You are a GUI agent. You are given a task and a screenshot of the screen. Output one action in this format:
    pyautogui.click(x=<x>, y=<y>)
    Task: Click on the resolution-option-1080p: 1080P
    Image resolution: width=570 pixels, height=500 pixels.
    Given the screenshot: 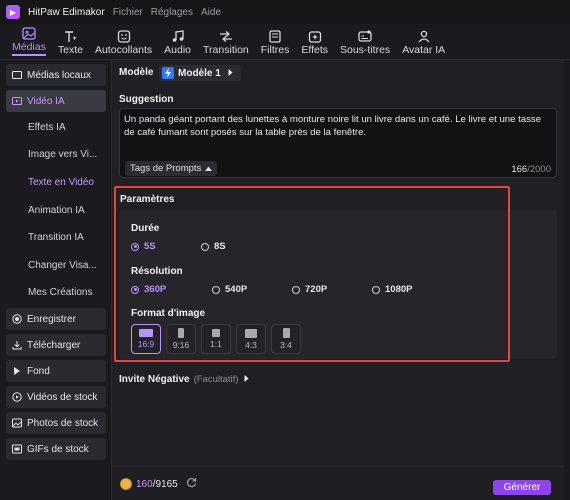 What is the action you would take?
    pyautogui.click(x=392, y=289)
    